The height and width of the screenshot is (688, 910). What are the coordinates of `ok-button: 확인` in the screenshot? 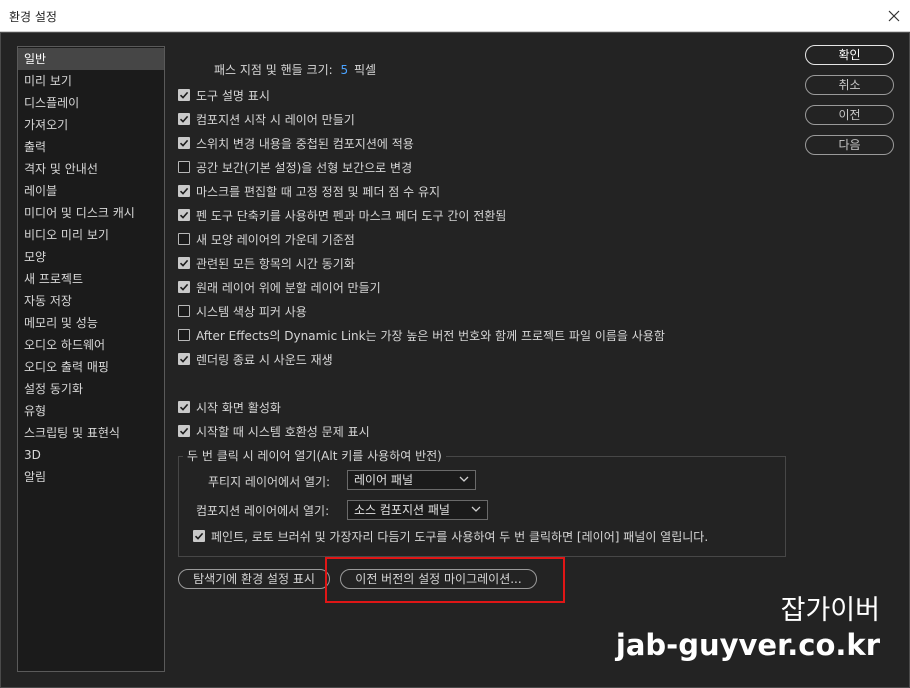 It's located at (849, 55).